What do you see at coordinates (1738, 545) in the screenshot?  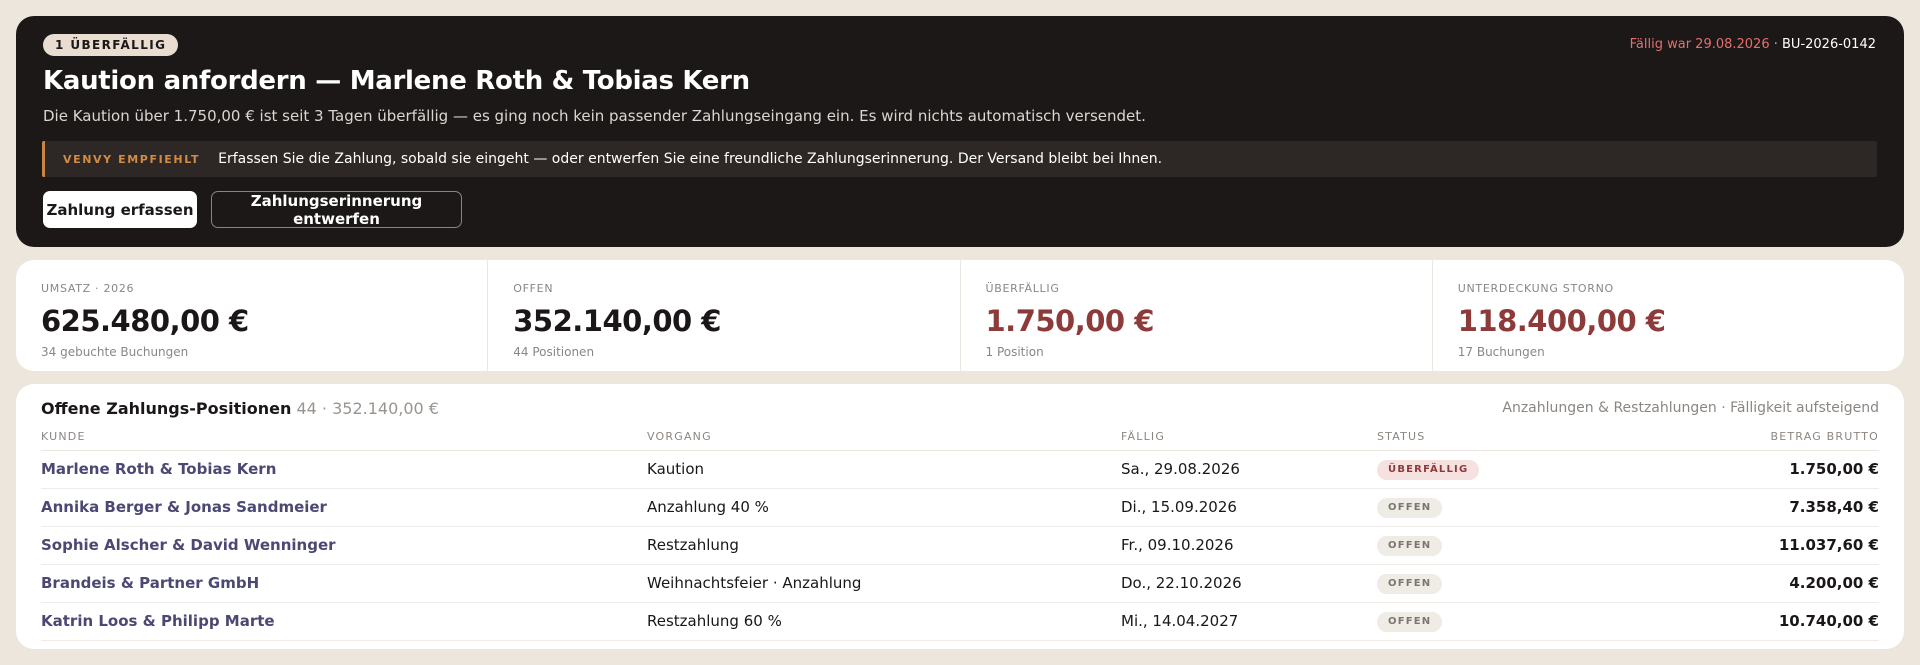 I see `amount-cell: 11.037,60 €` at bounding box center [1738, 545].